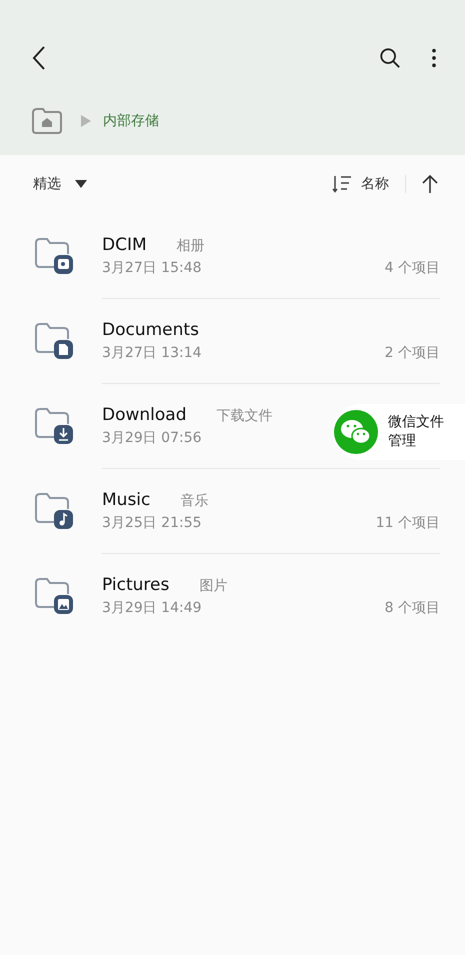  Describe the element at coordinates (356, 432) in the screenshot. I see `chat-bubbles-icon` at that location.